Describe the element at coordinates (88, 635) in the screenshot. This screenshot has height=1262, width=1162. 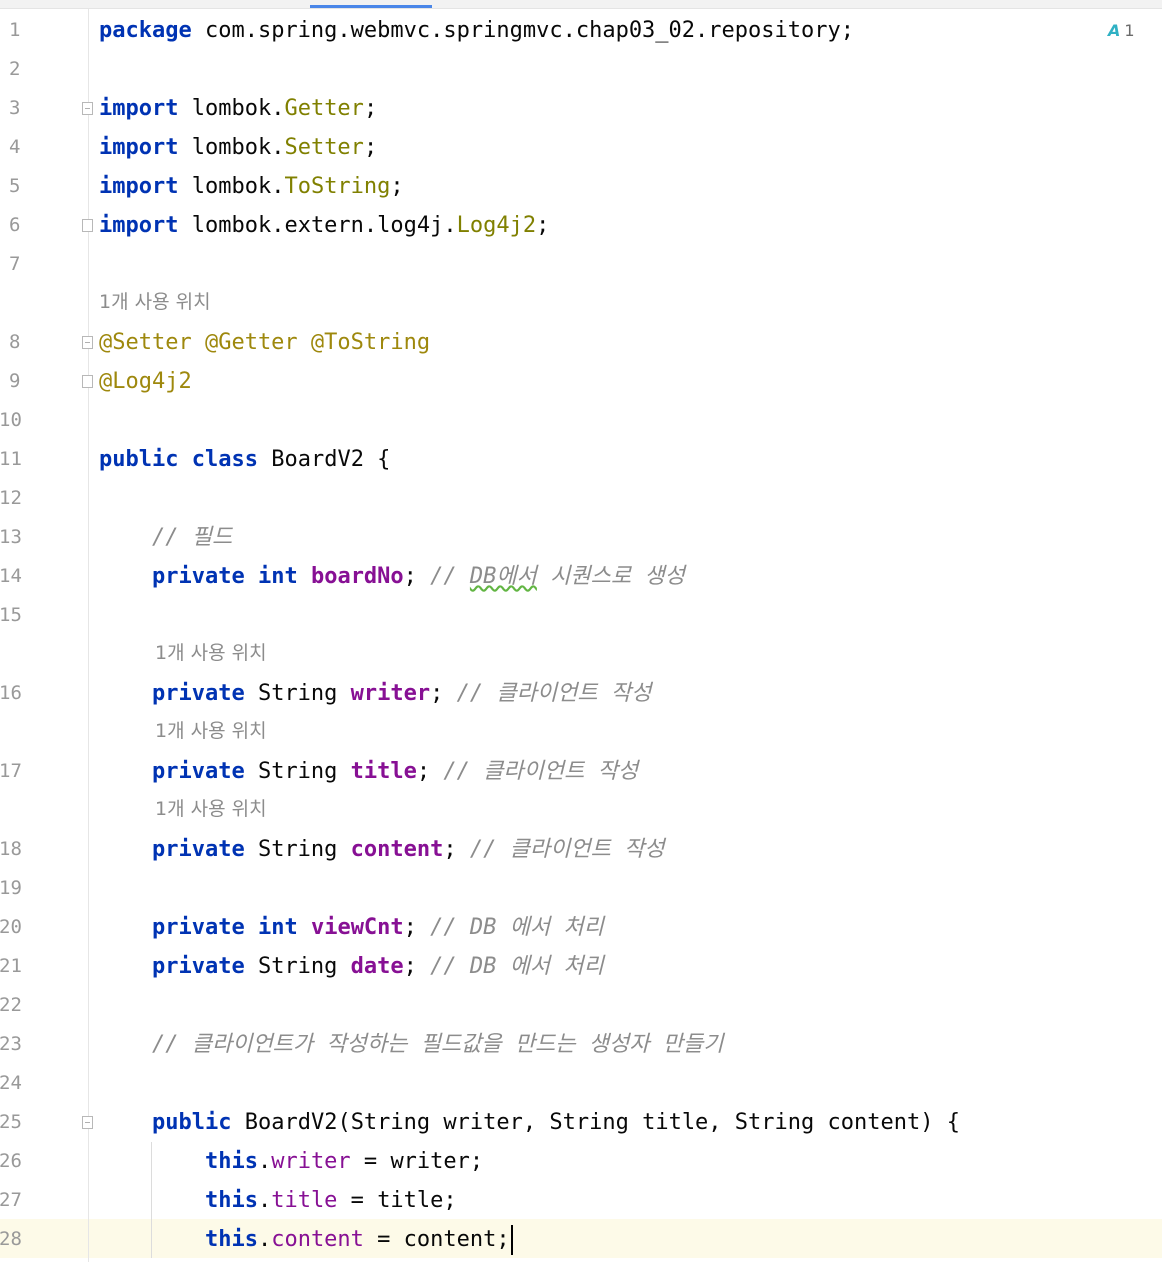
I see `gutter-separator` at that location.